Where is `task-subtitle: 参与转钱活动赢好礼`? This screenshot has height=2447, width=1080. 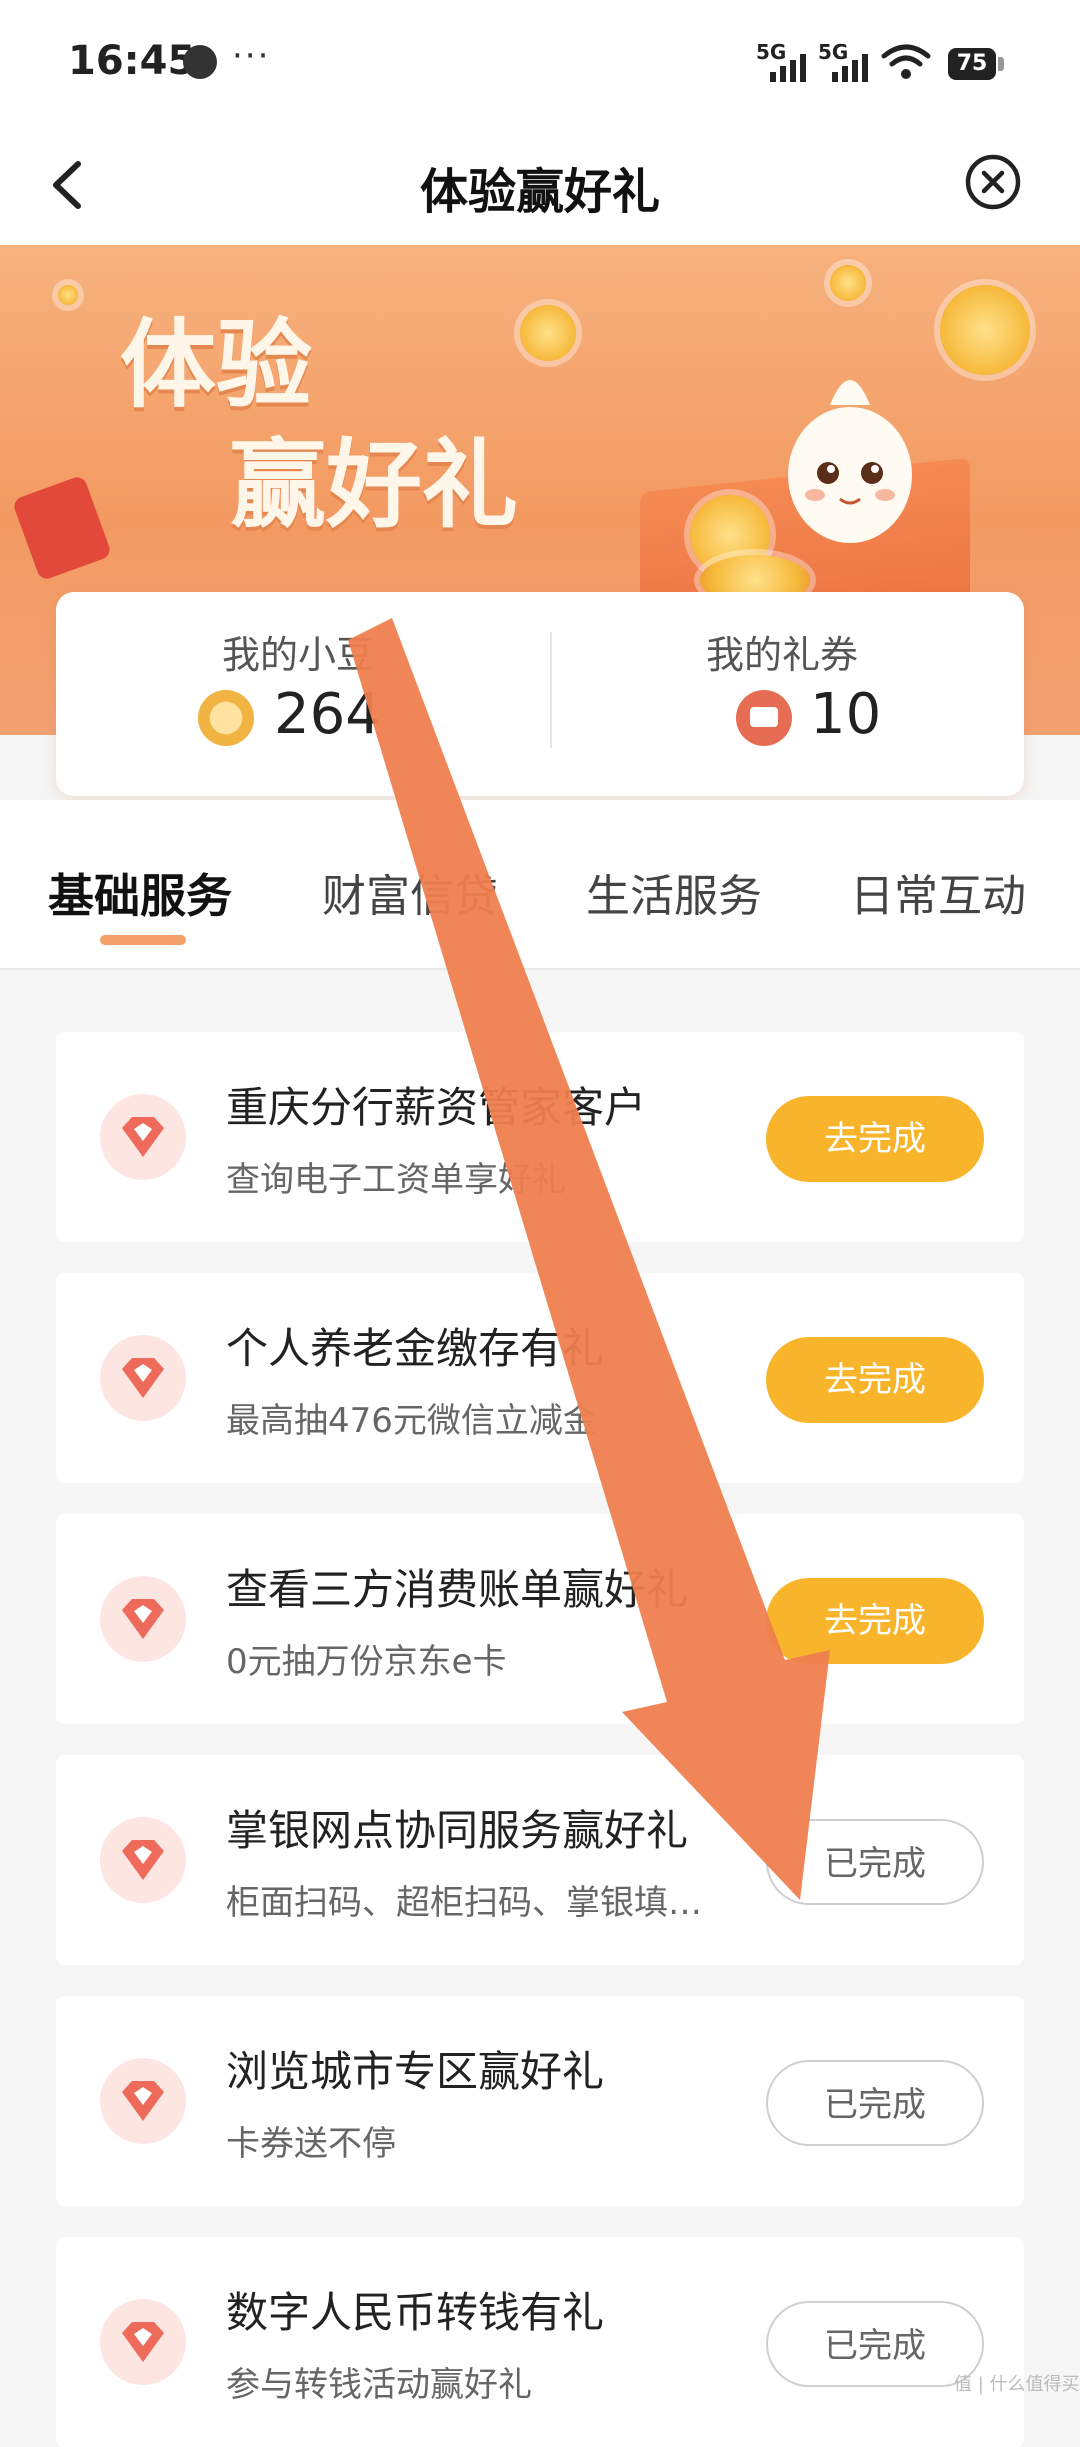
task-subtitle: 参与转钱活动赢好礼 is located at coordinates (379, 2385).